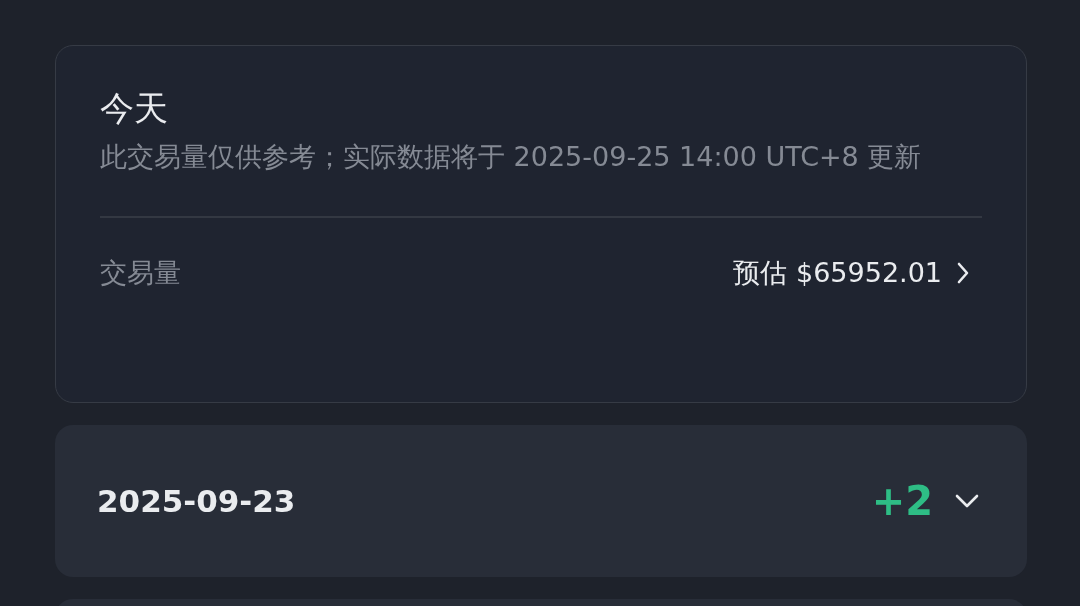 The image size is (1080, 606). Describe the element at coordinates (902, 501) in the screenshot. I see `change-count: +2` at that location.